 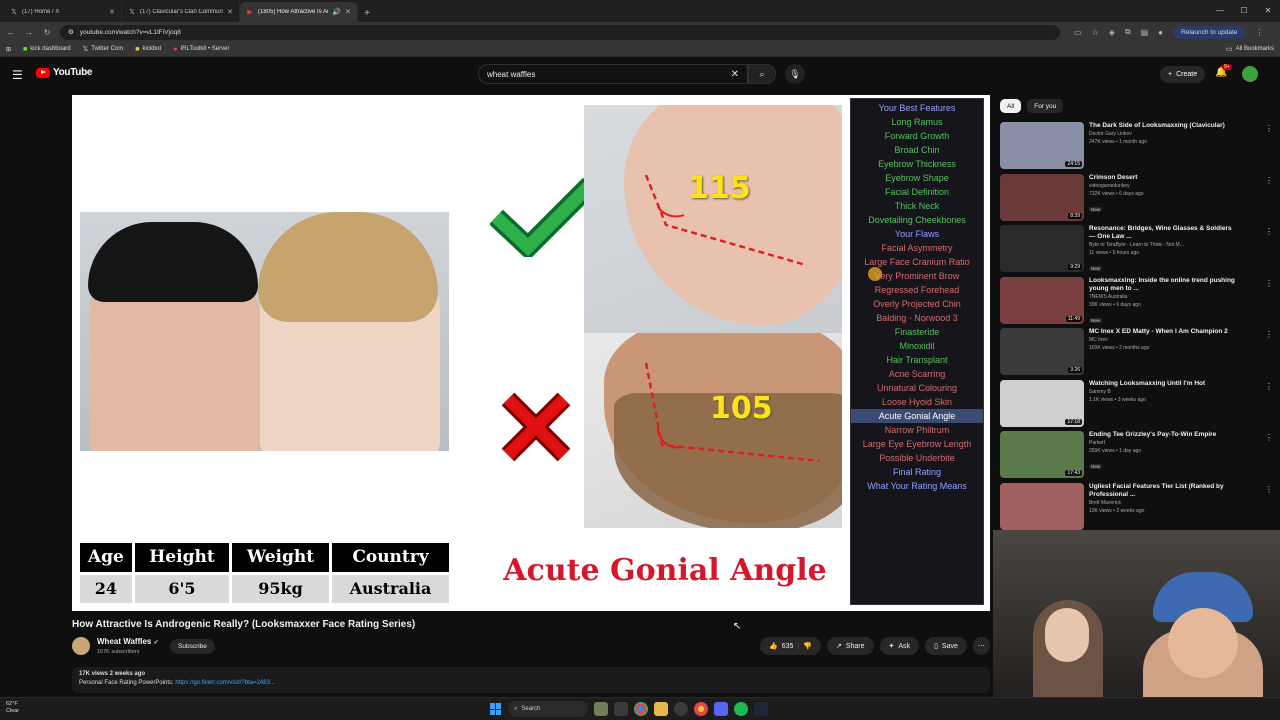 I want to click on all-bookmarks: ▭ All Bookmarks, so click(x=1250, y=49).